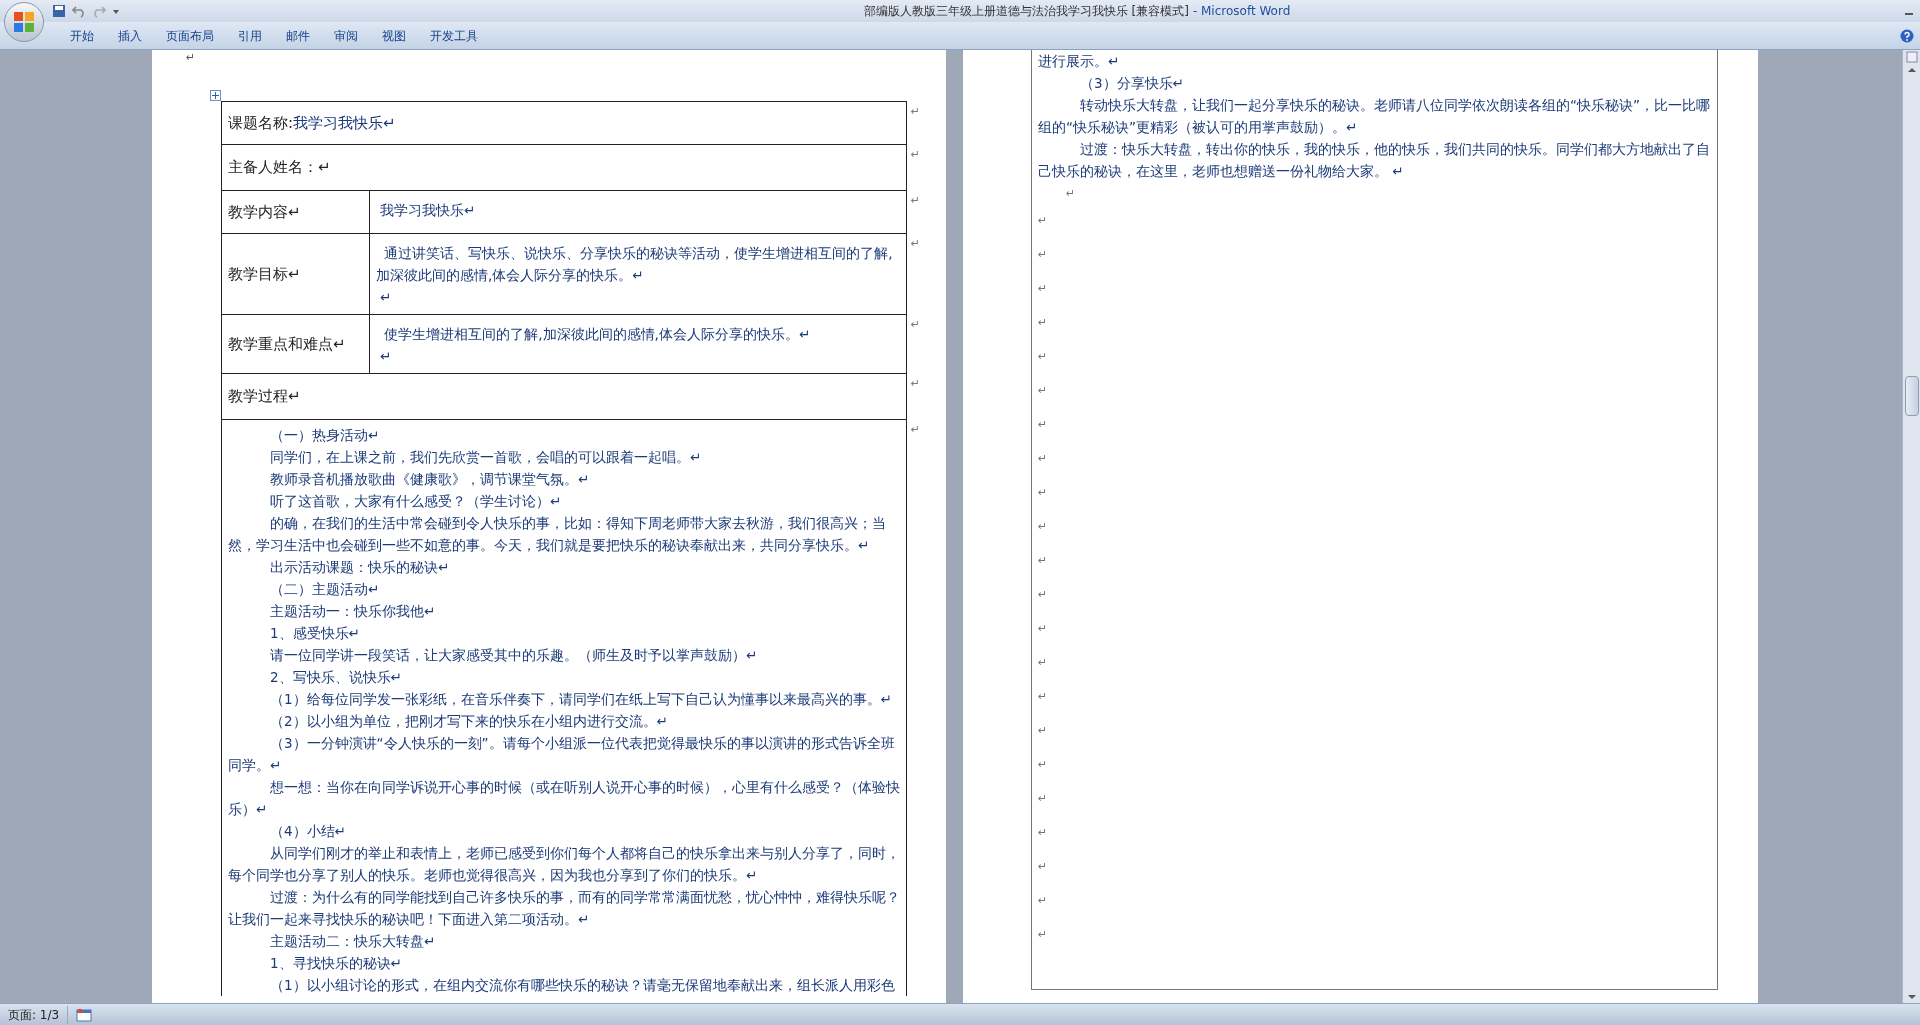 Image resolution: width=1920 pixels, height=1025 pixels. I want to click on office-button, so click(24, 22).